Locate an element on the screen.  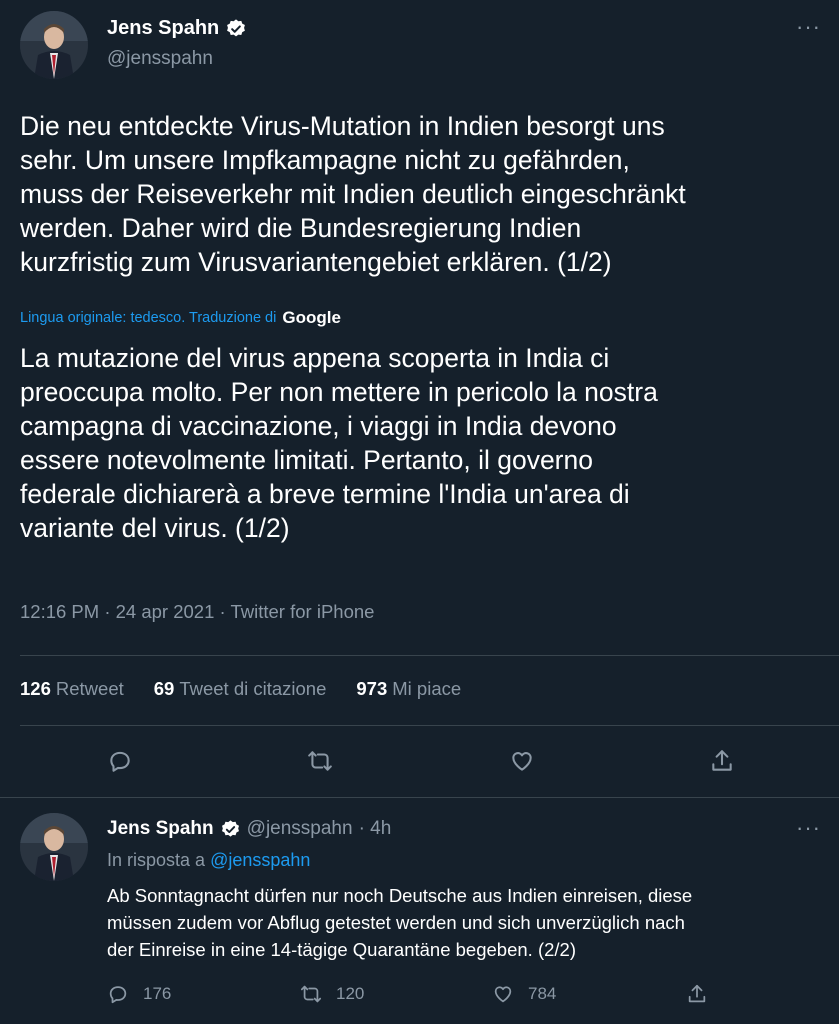
share-button is located at coordinates (704, 994).